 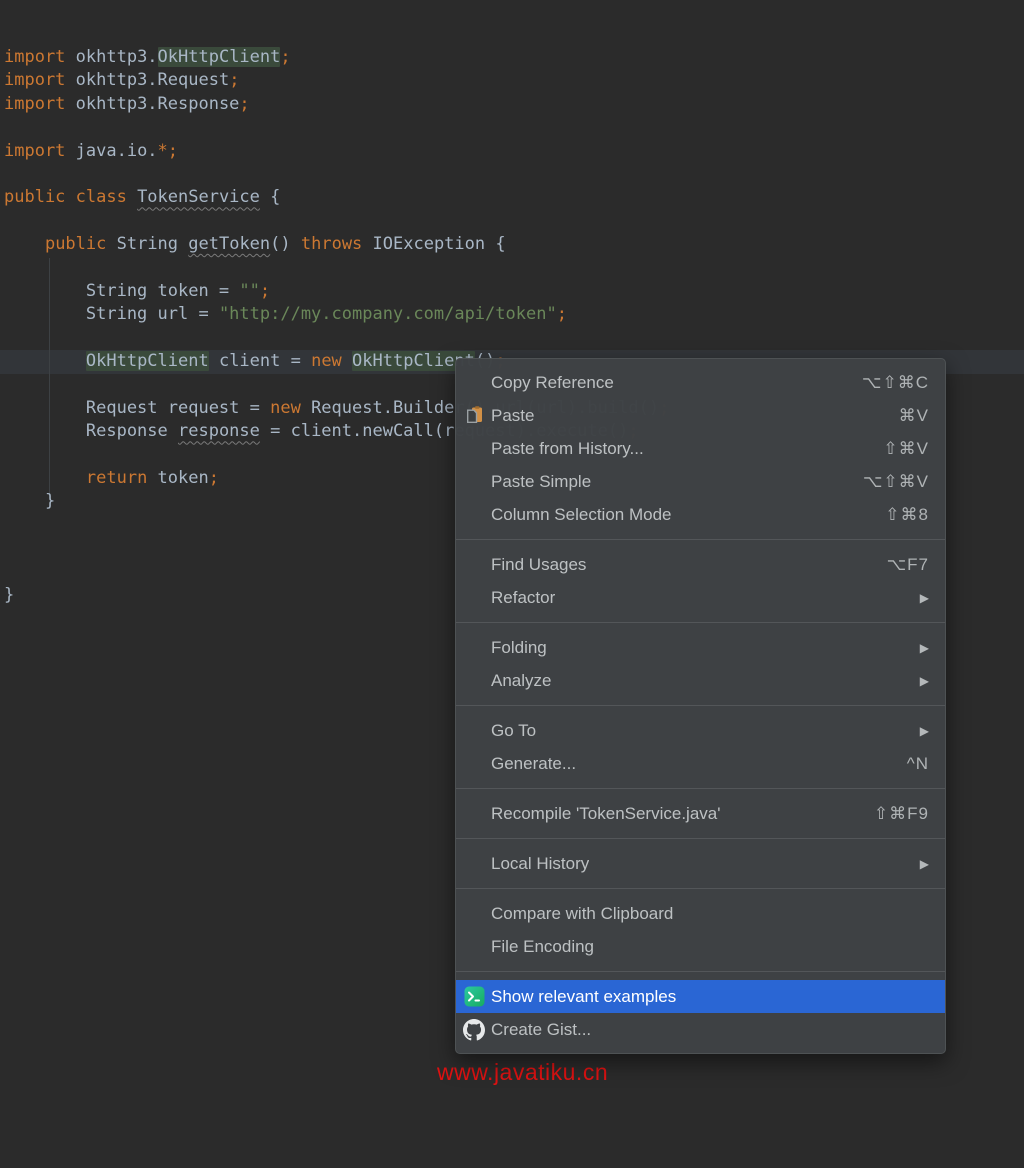 What do you see at coordinates (907, 514) in the screenshot?
I see `menu-item-shortcut: ⇧⌘8` at bounding box center [907, 514].